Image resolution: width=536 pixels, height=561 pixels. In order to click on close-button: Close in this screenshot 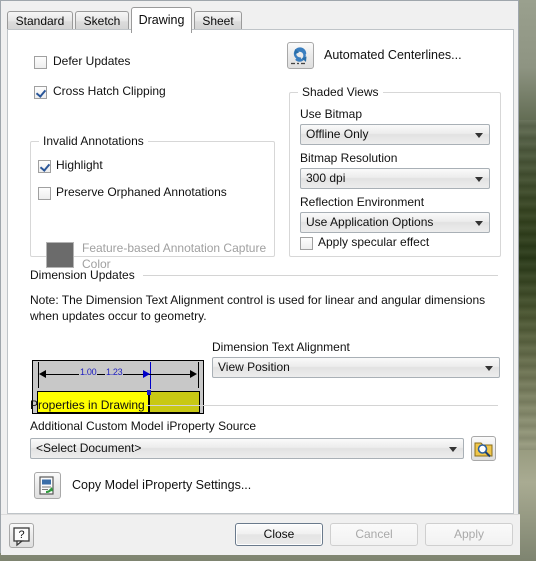, I will do `click(279, 534)`.